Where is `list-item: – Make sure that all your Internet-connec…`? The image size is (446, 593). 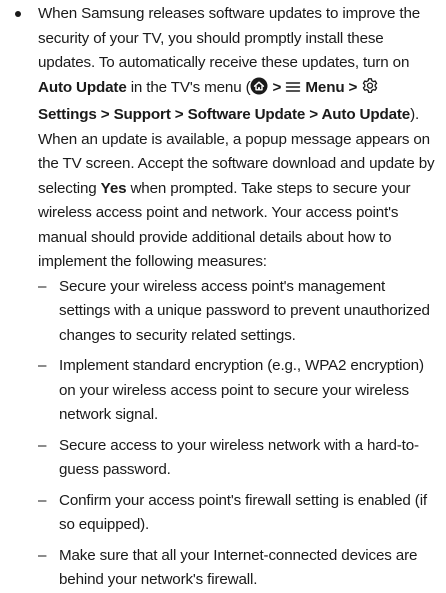 list-item: – Make sure that all your Internet-connec… is located at coordinates (238, 568).